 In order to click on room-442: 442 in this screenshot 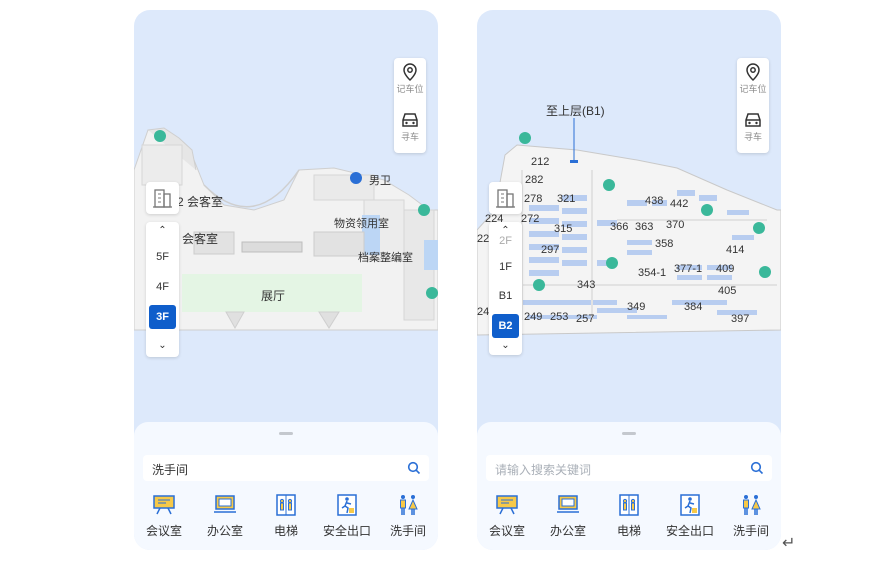, I will do `click(679, 204)`.